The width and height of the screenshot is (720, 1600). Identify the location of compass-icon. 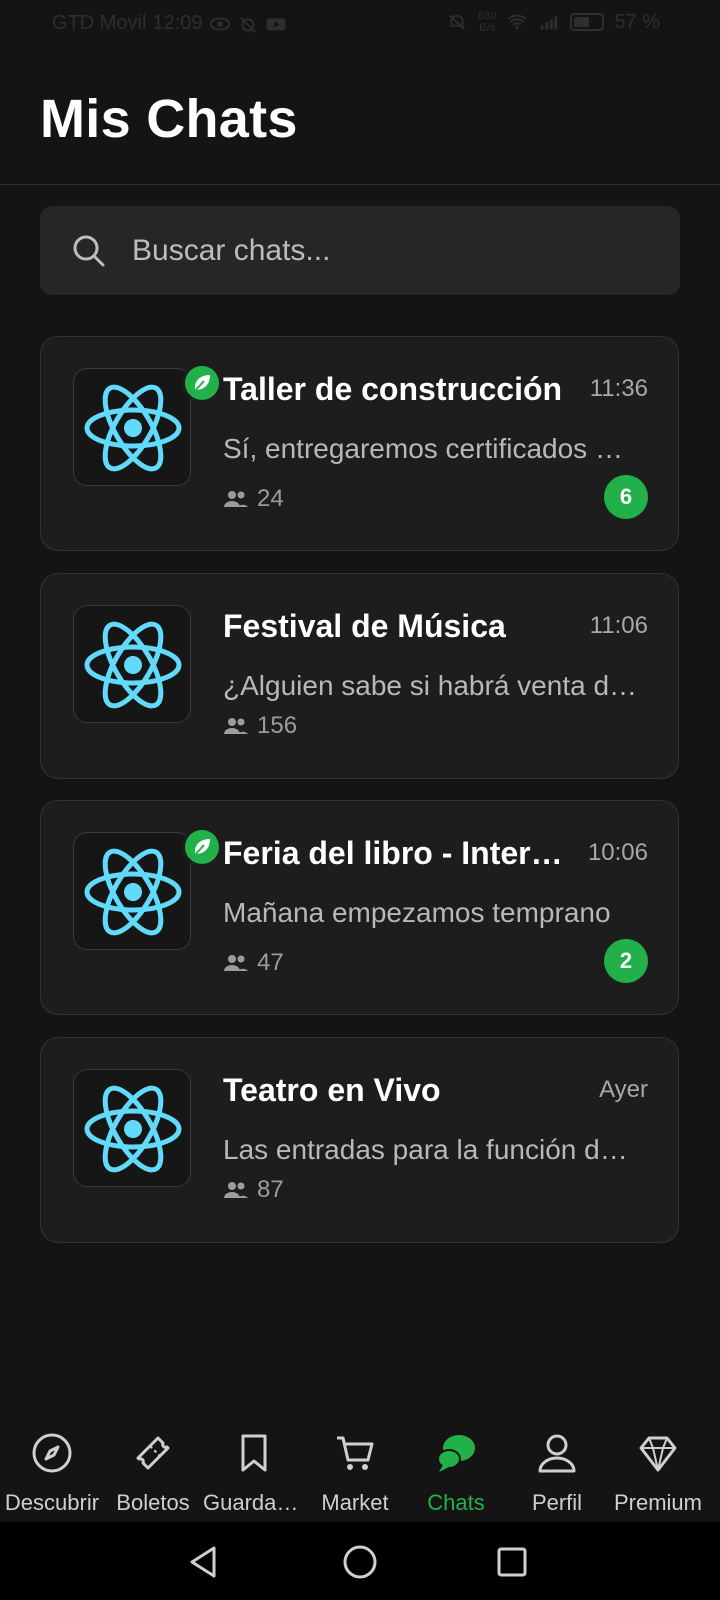
(52, 1453).